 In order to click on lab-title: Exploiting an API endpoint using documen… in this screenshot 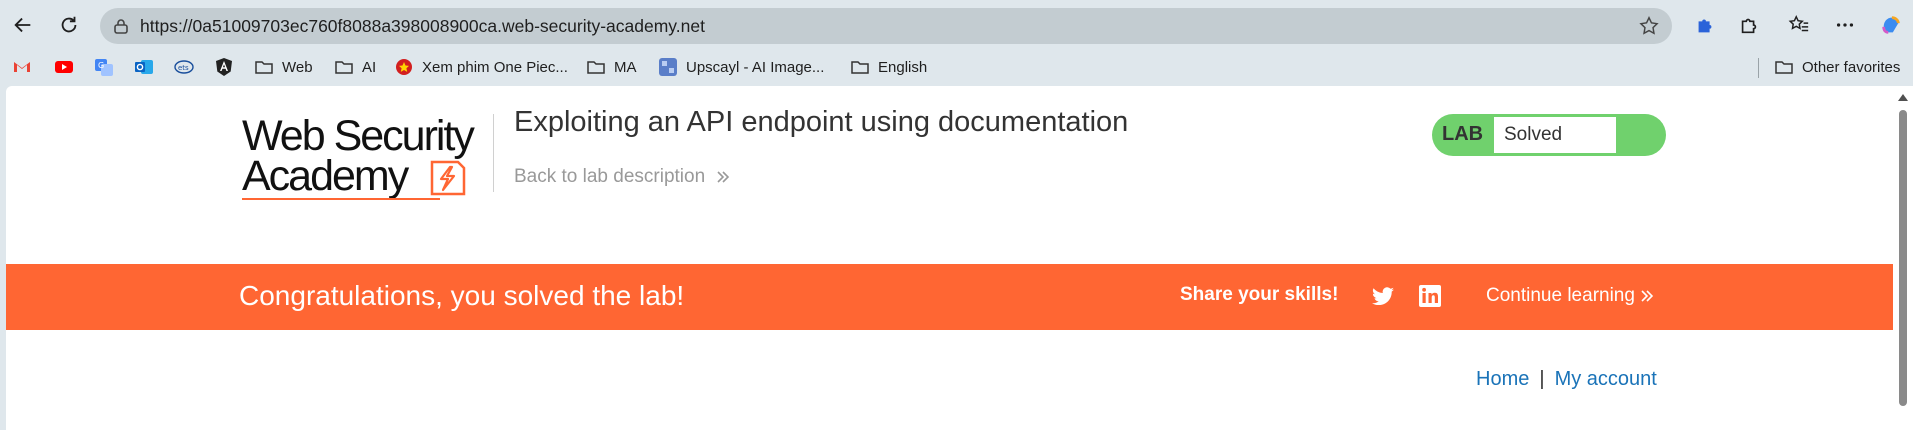, I will do `click(821, 122)`.